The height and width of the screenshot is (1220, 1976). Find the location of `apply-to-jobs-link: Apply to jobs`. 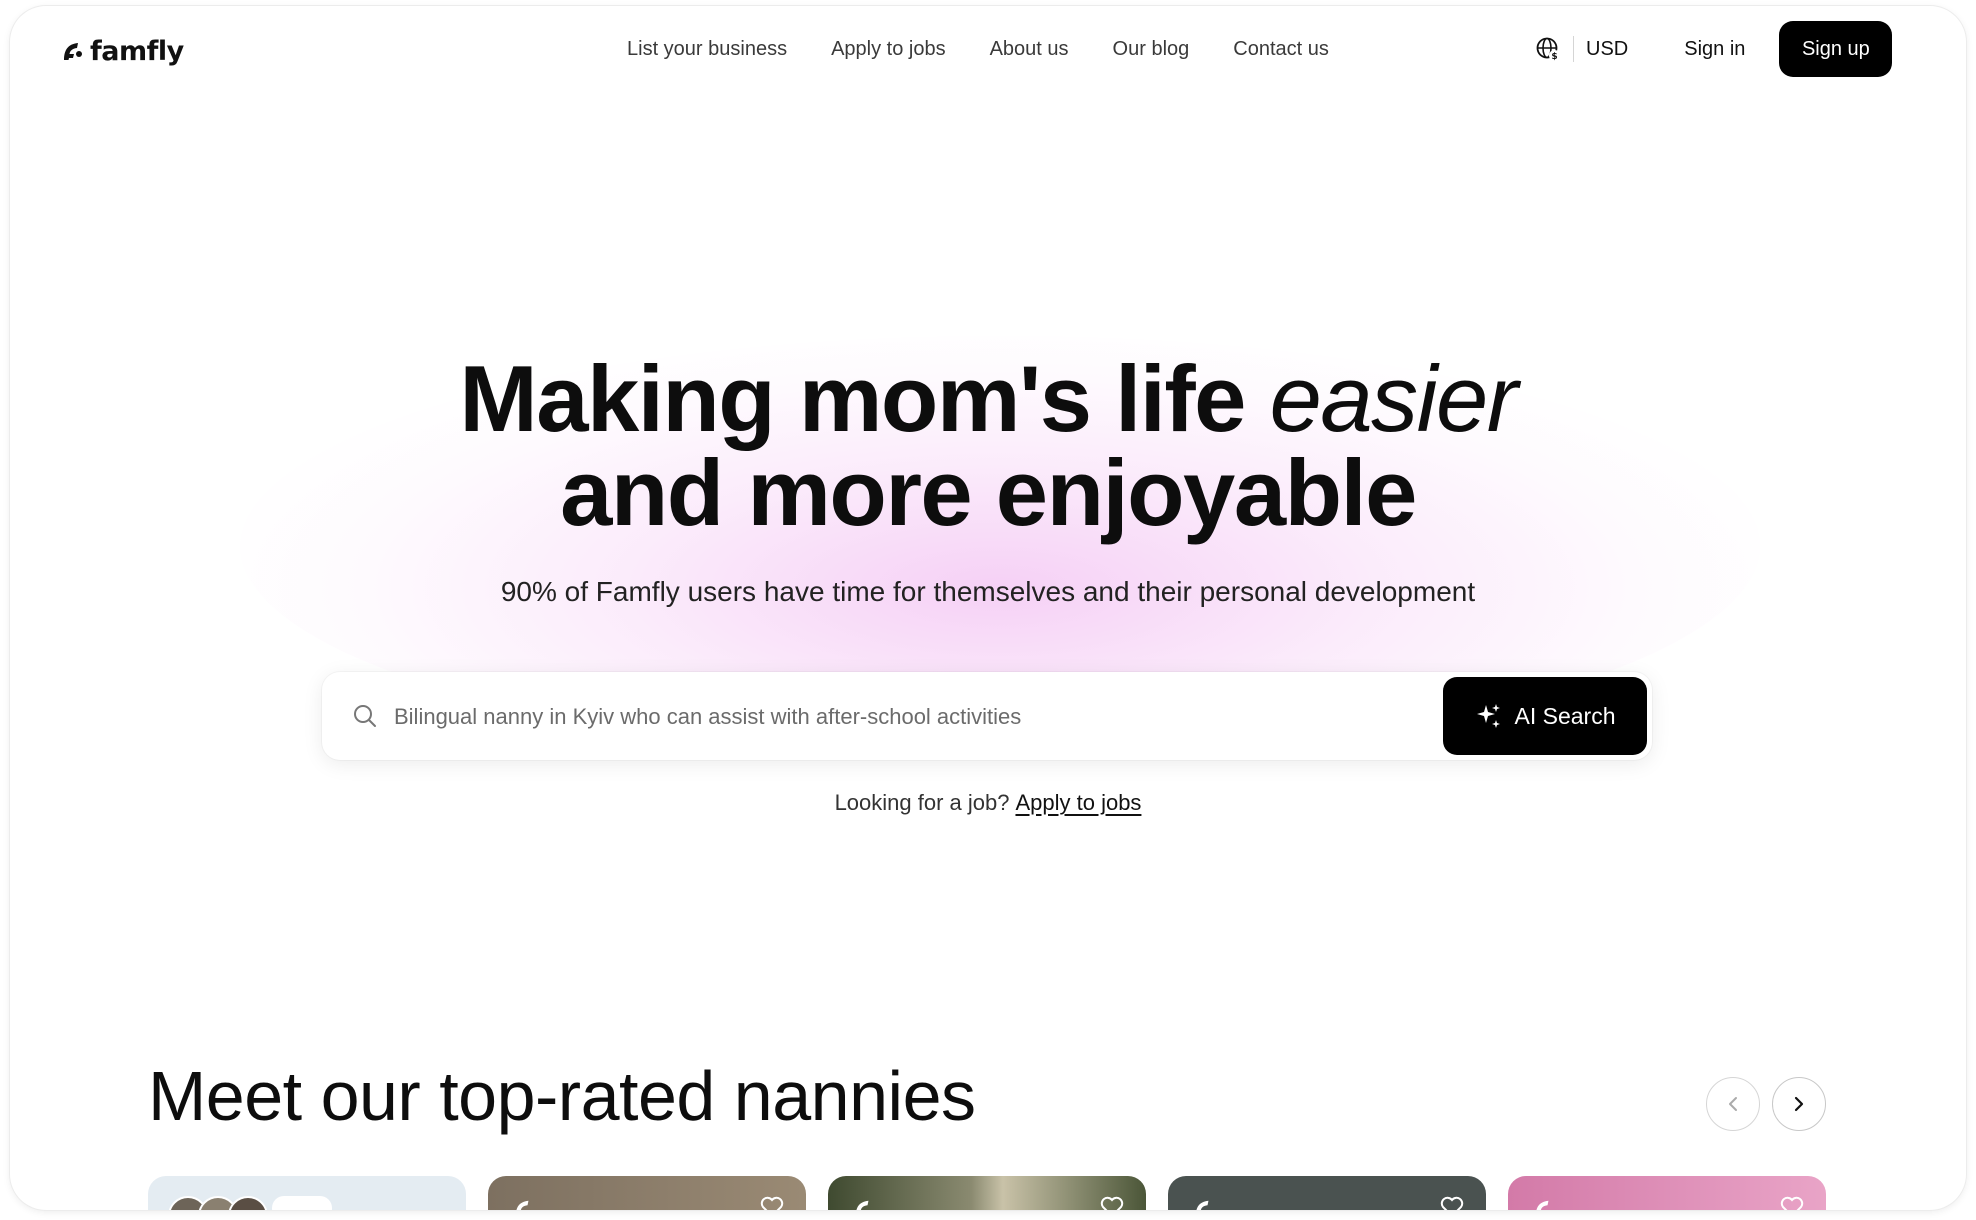

apply-to-jobs-link: Apply to jobs is located at coordinates (1078, 802).